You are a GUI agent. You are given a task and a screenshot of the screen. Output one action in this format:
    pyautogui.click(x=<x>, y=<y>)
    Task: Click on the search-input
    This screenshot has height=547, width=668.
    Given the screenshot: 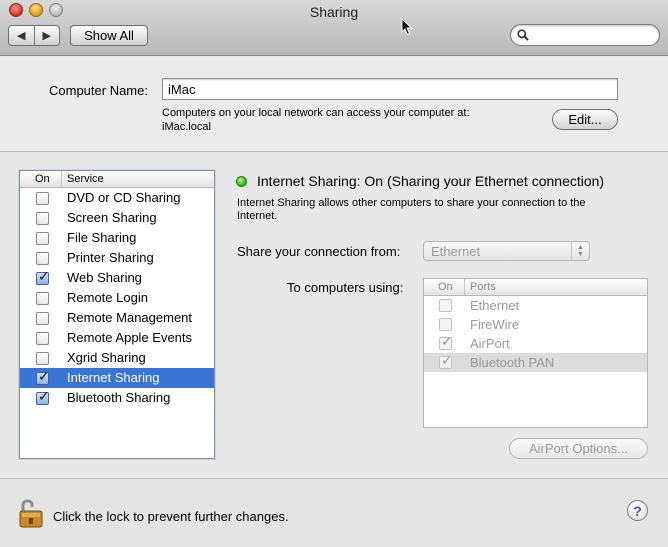 What is the action you would take?
    pyautogui.click(x=593, y=35)
    